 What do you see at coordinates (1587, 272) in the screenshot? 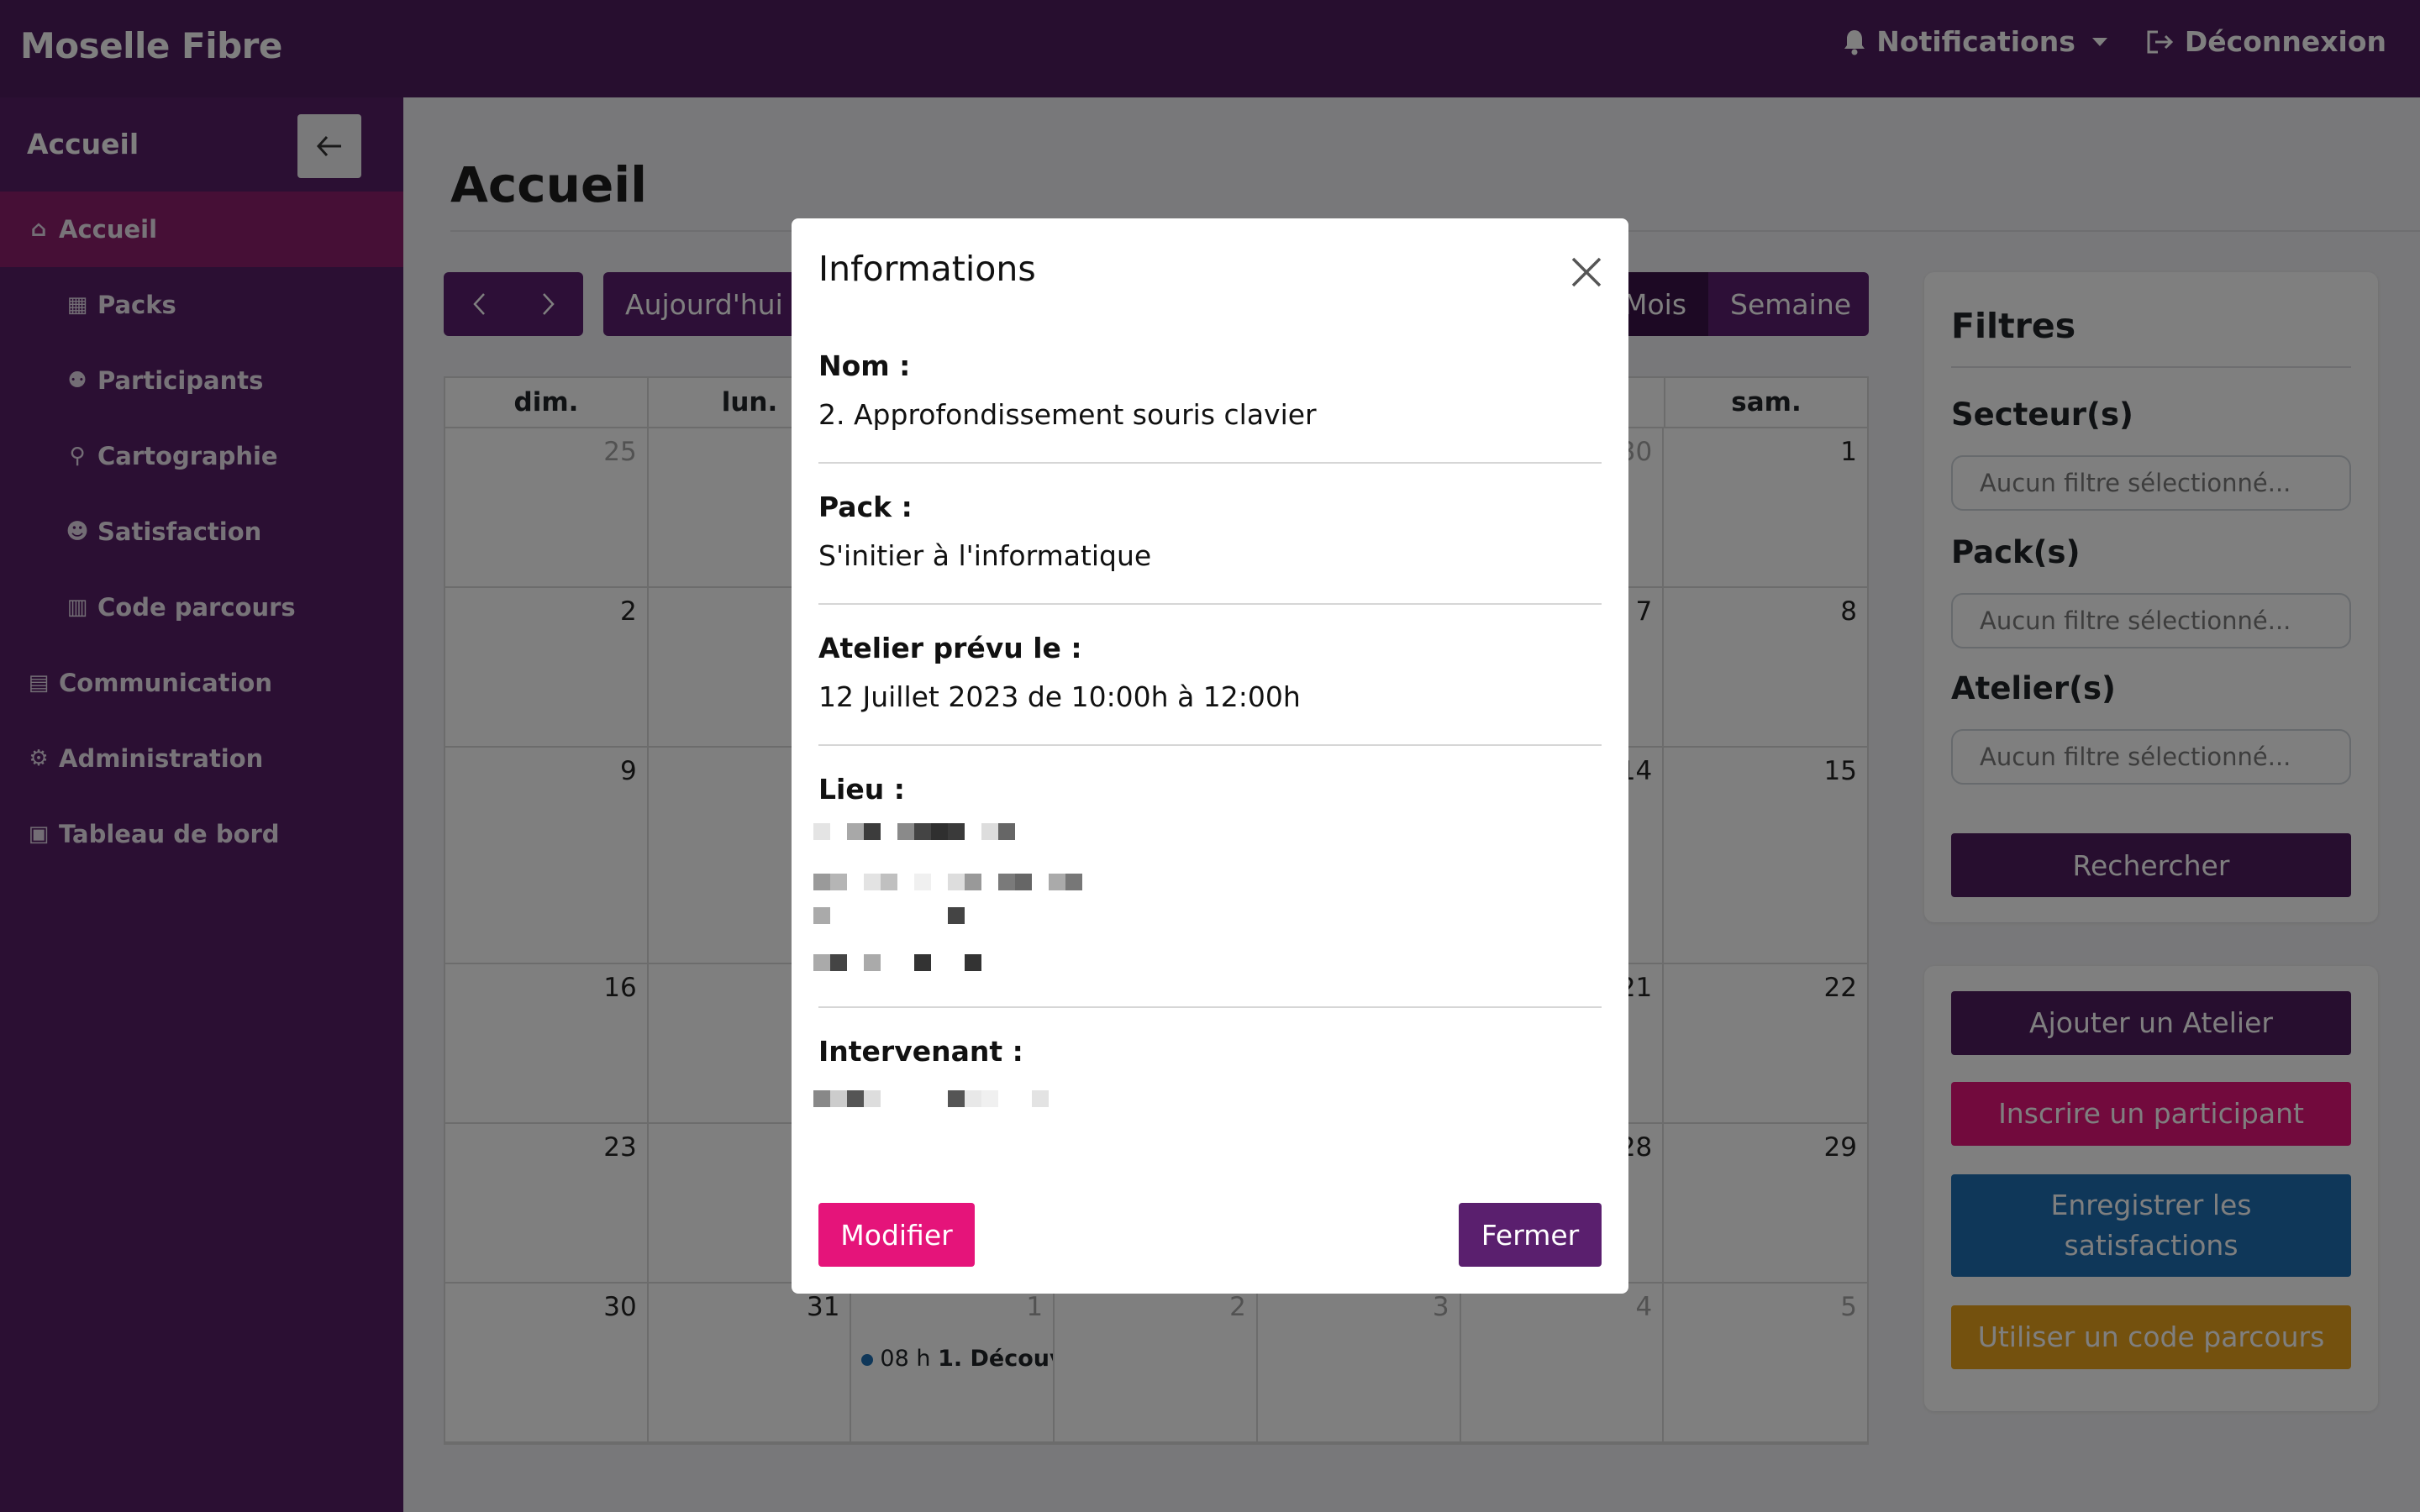
I see `close-icon` at bounding box center [1587, 272].